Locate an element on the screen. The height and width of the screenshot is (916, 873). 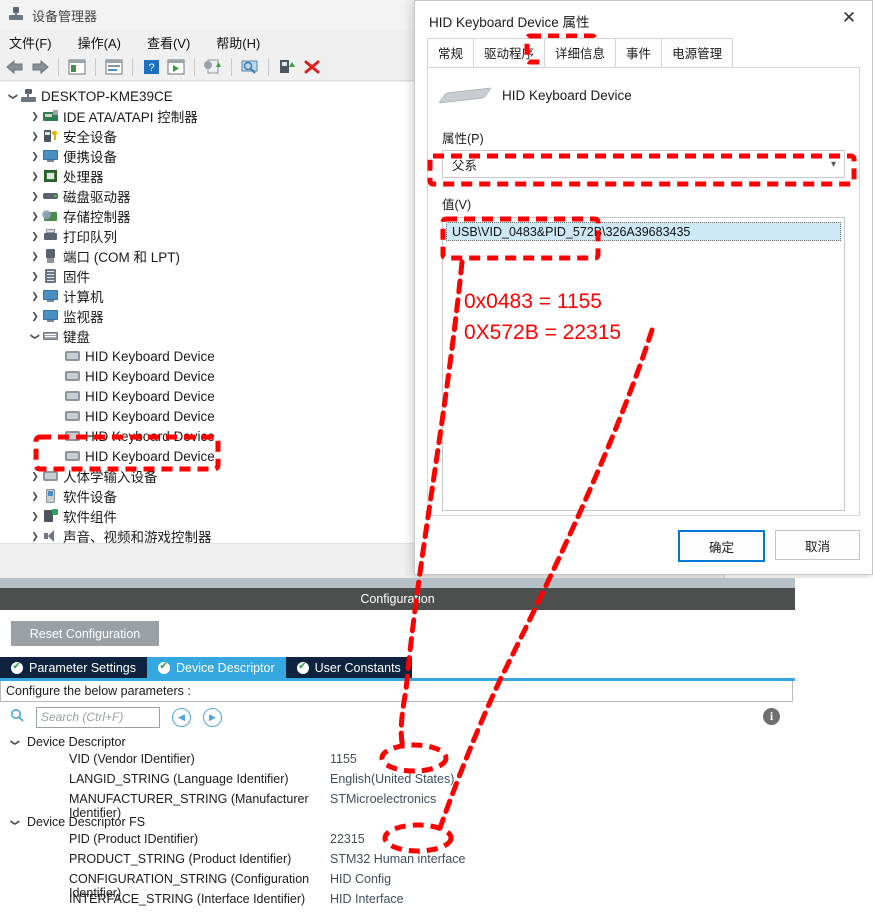
parameter-name: PID (Product IDentifier) is located at coordinates (134, 839).